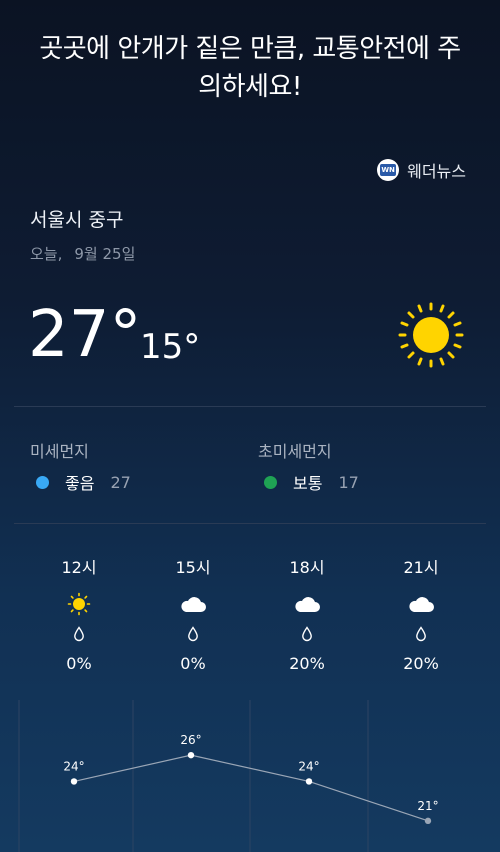 Image resolution: width=500 pixels, height=852 pixels. I want to click on date-day: 오늘,, so click(46, 254).